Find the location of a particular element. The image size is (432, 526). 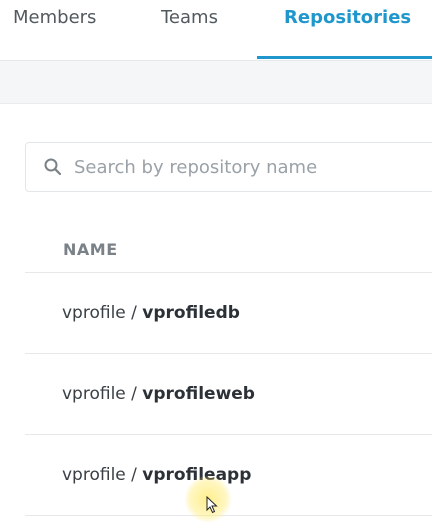

table-row: vprofile / vprofiledb is located at coordinates (228, 313).